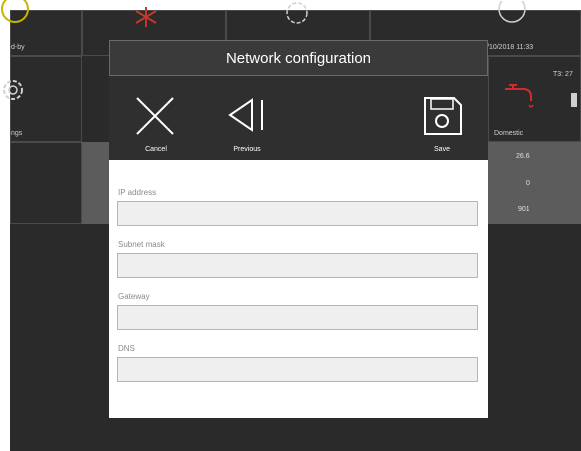  What do you see at coordinates (528, 183) in the screenshot?
I see `value-cell: 0` at bounding box center [528, 183].